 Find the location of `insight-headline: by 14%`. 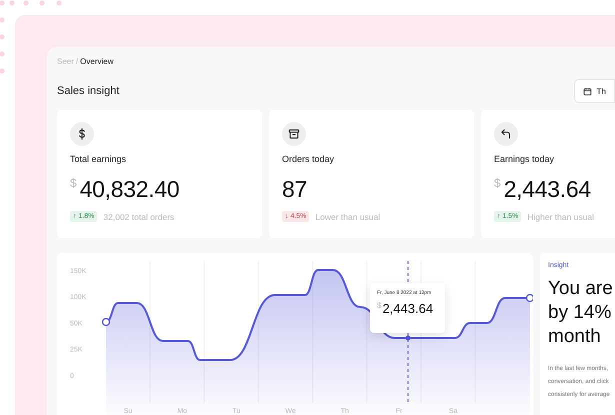

insight-headline: by 14% is located at coordinates (580, 313).